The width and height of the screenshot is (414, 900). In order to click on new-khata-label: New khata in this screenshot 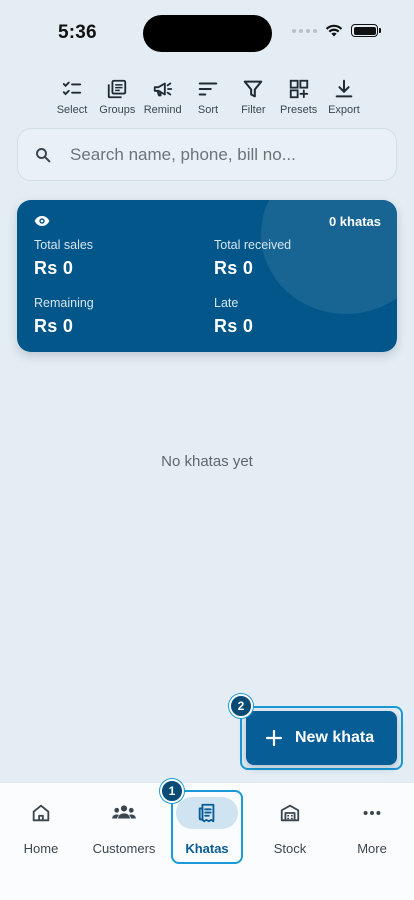, I will do `click(335, 737)`.